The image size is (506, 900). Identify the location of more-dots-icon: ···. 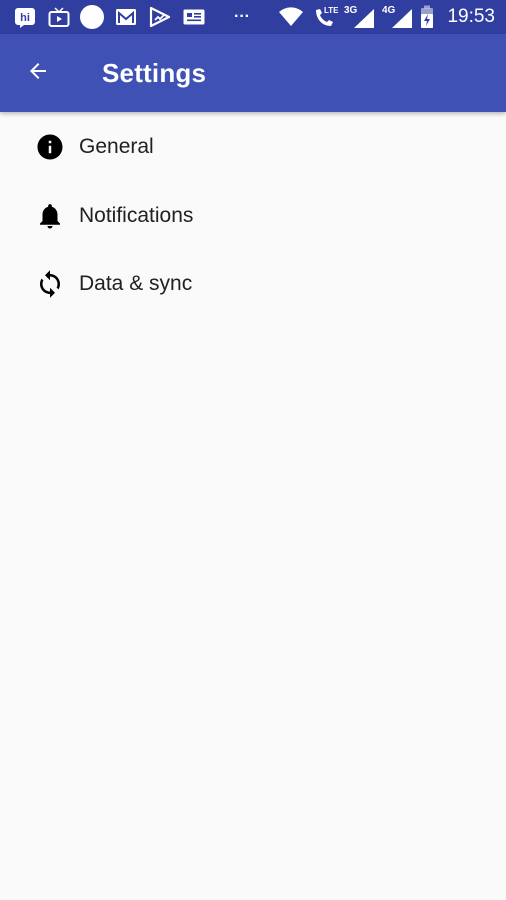
(242, 16).